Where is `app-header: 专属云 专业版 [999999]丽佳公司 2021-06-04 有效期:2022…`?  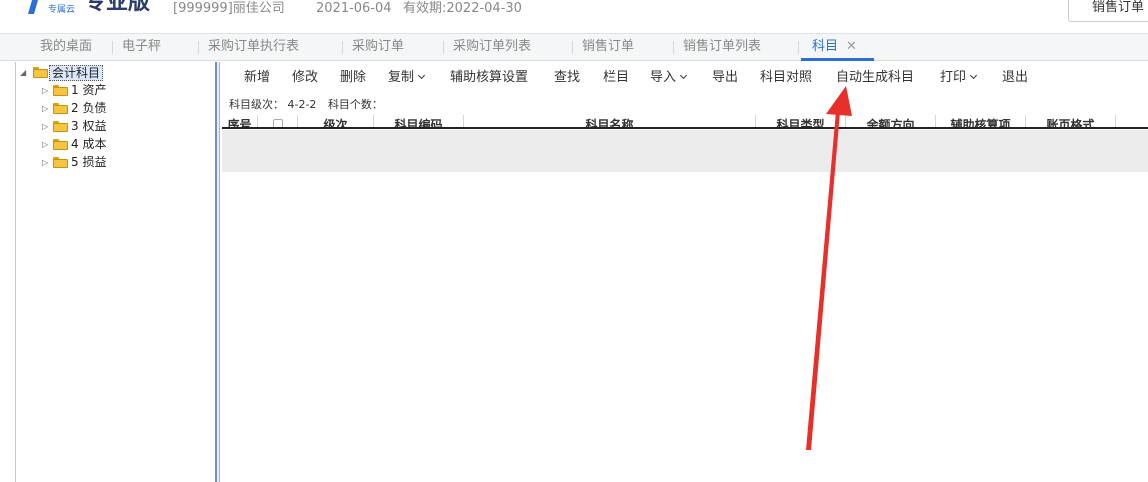
app-header: 专属云 专业版 [999999]丽佳公司 2021-06-04 有效期:2022… is located at coordinates (574, 16).